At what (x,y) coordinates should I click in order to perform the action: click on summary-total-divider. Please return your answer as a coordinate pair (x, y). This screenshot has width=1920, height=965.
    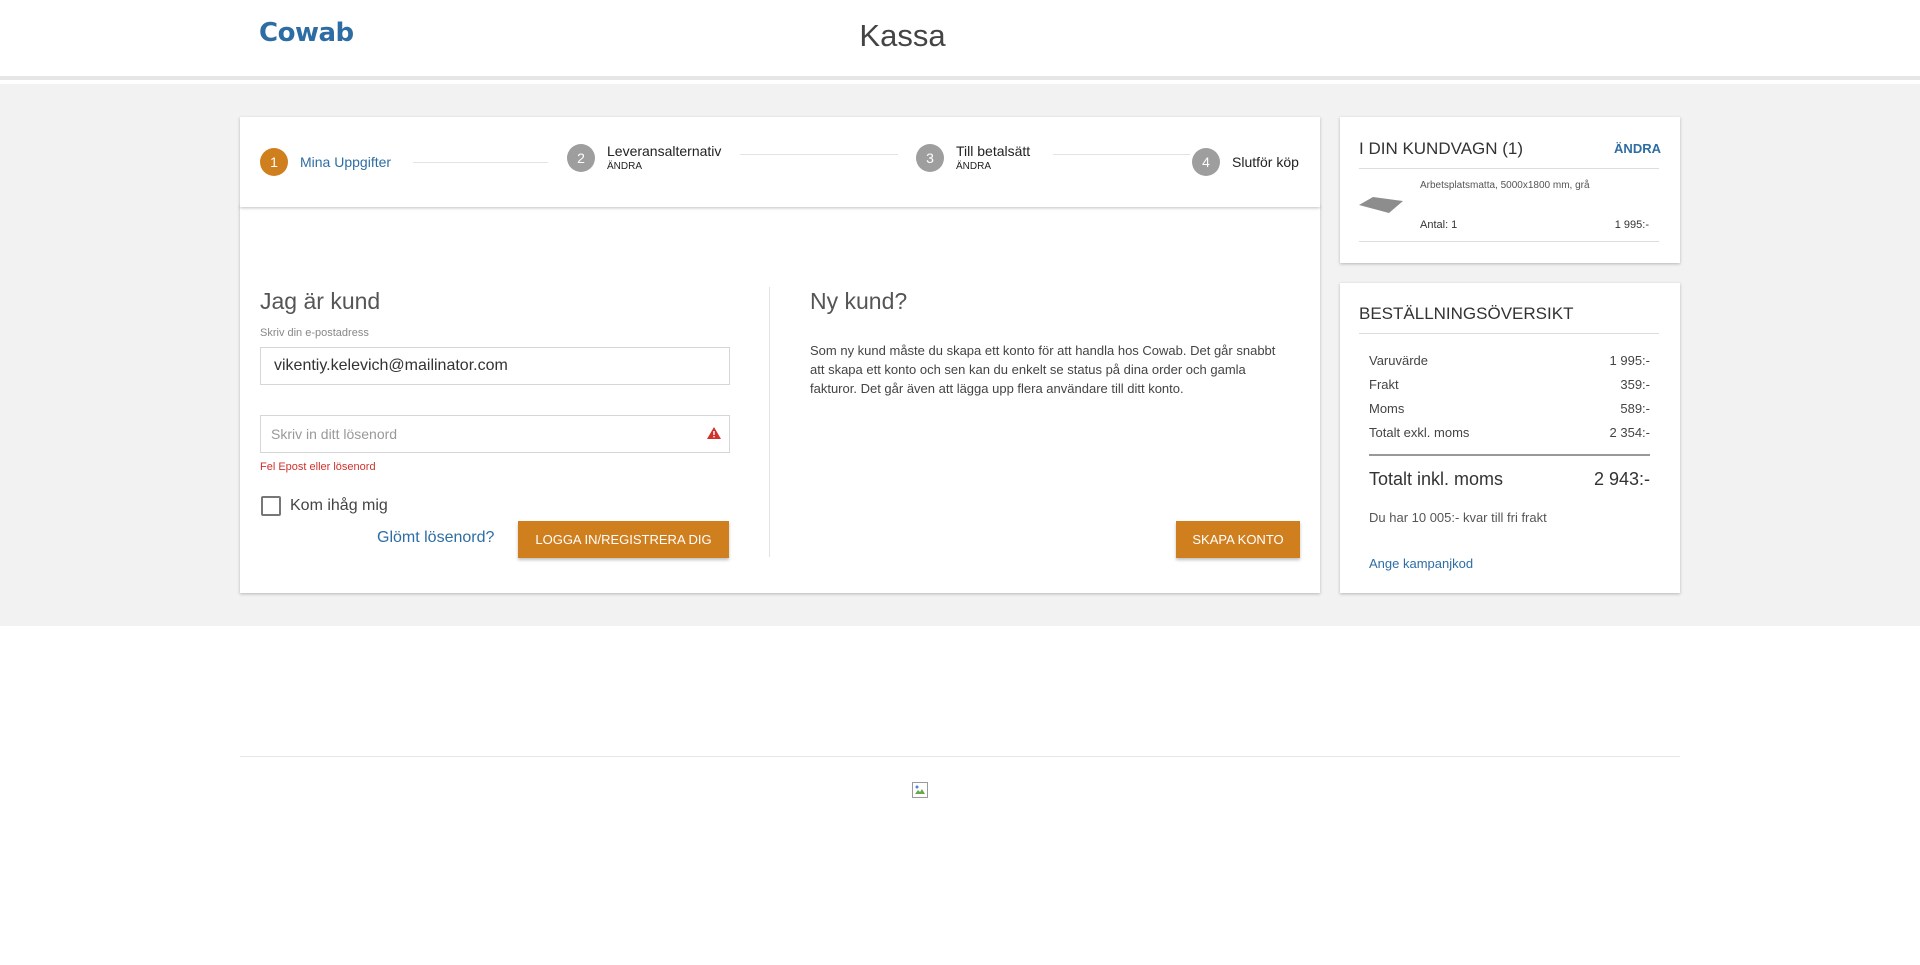
    Looking at the image, I should click on (1509, 455).